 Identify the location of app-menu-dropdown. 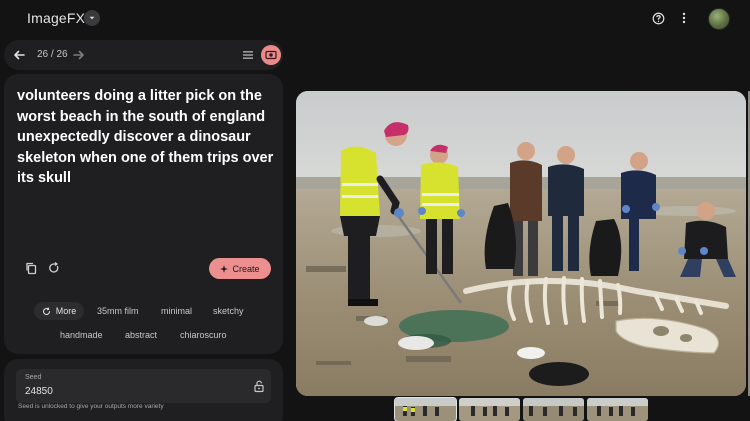
(92, 18).